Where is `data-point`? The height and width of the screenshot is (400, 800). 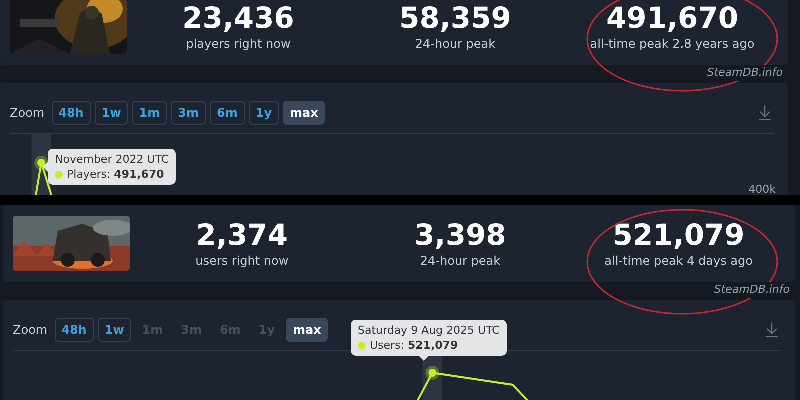 data-point is located at coordinates (433, 373).